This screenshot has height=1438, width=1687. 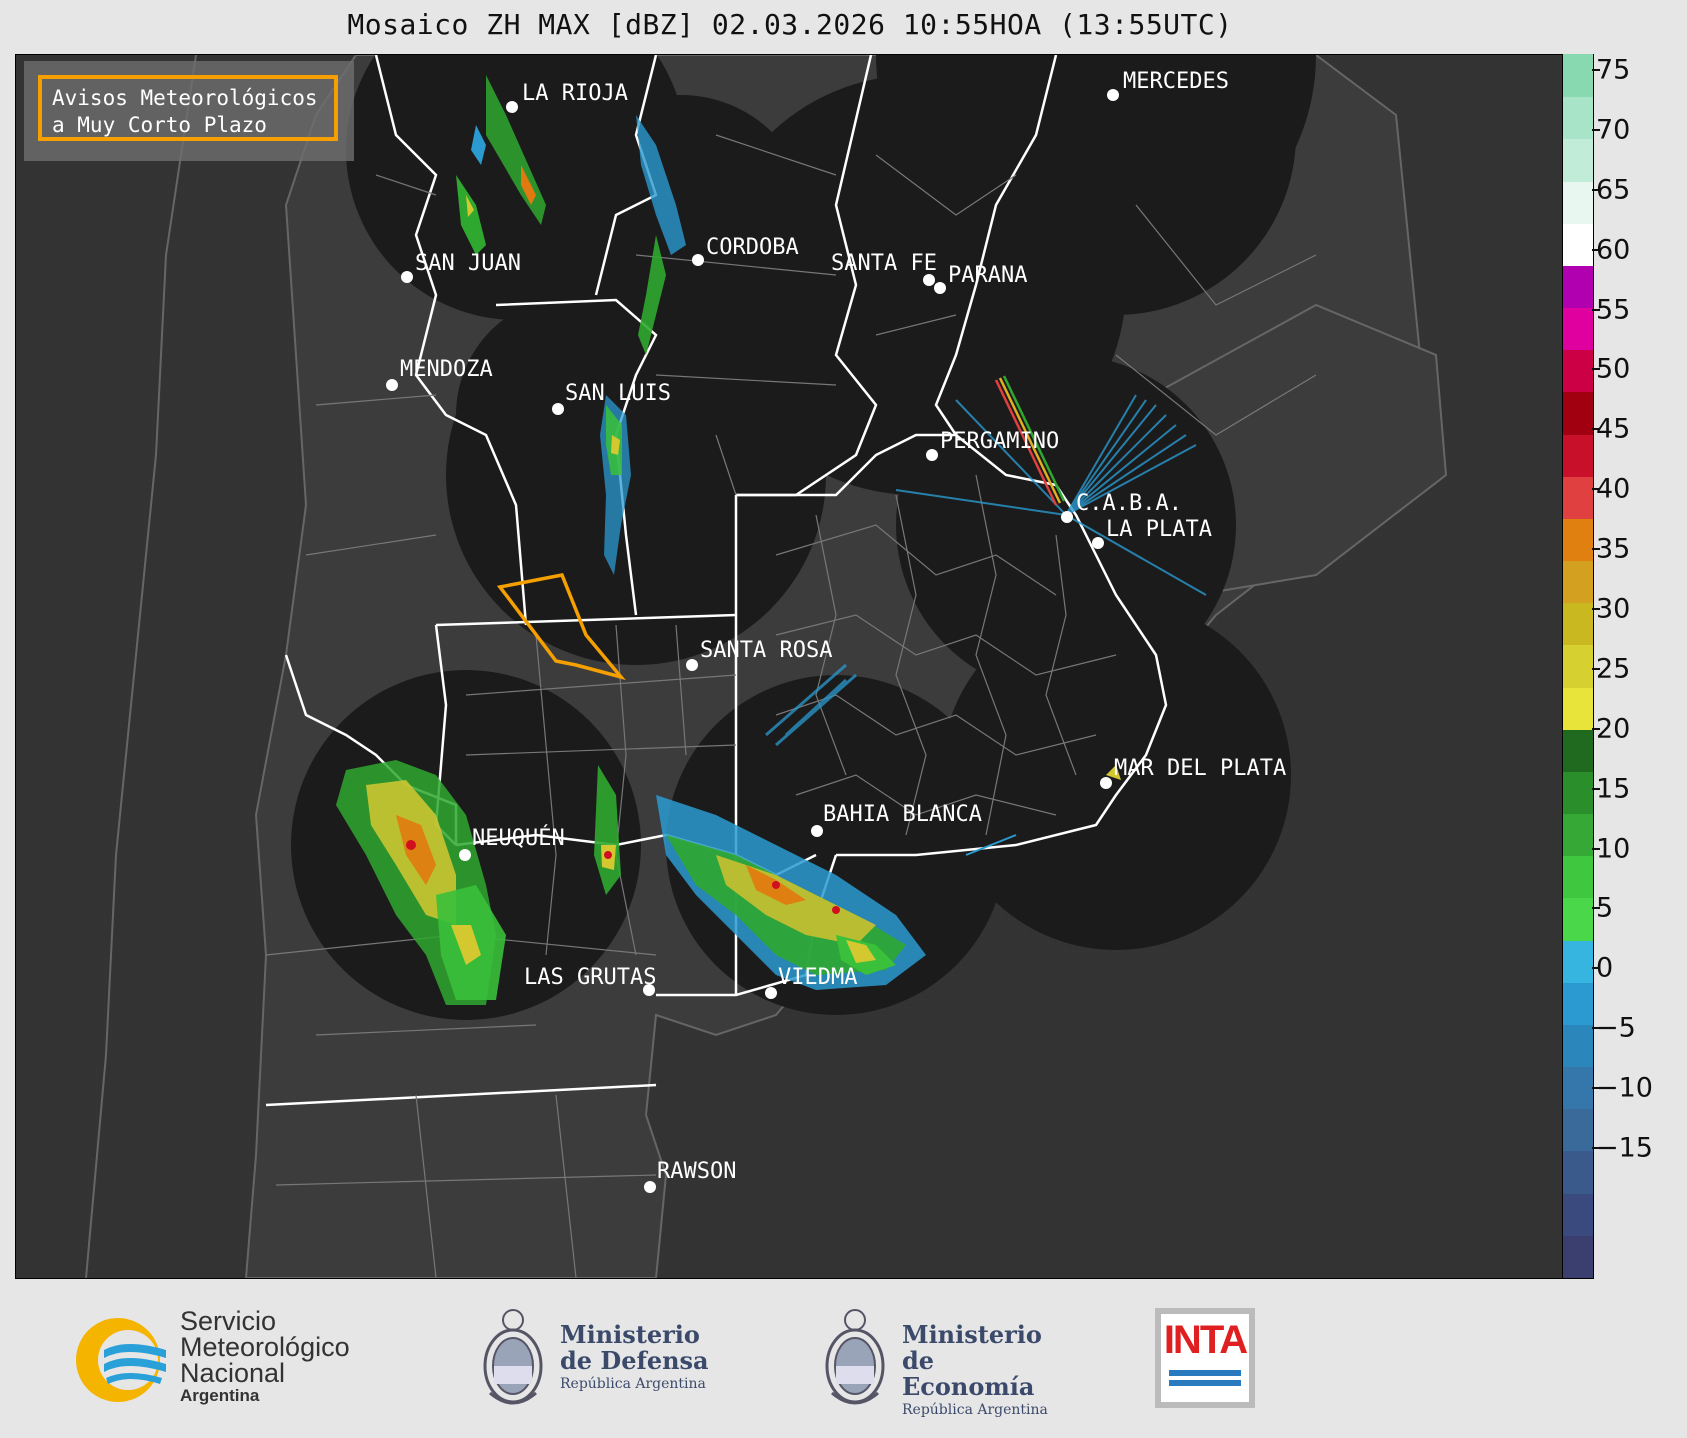 What do you see at coordinates (1000, 441) in the screenshot?
I see `city-label: PERGAMINO` at bounding box center [1000, 441].